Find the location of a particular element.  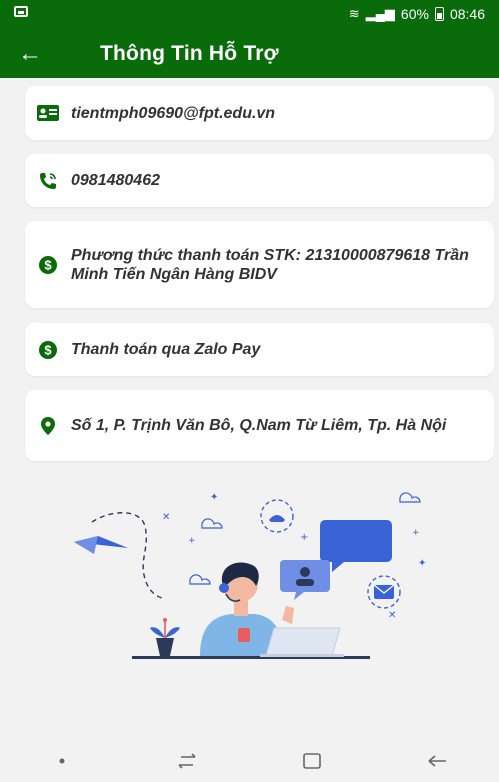

phone-bubble-icon is located at coordinates (277, 516).